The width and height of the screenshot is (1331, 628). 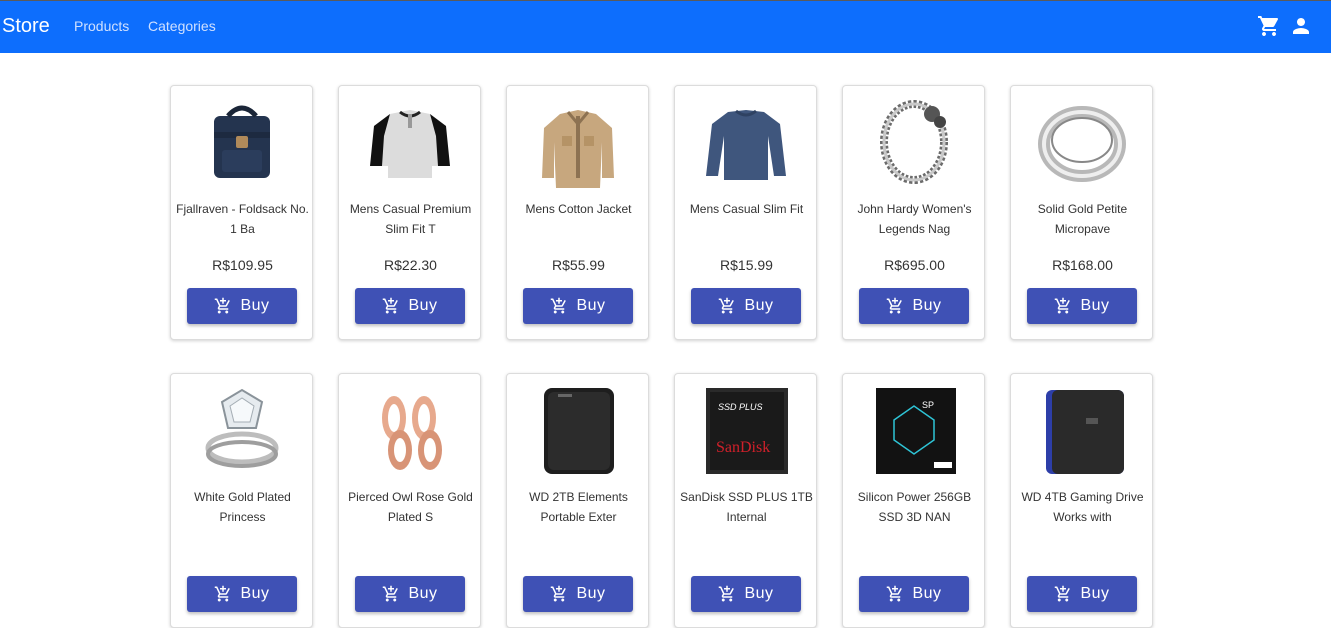 What do you see at coordinates (746, 507) in the screenshot?
I see `product-title: SanDisk SSD PLUS 1TB Internal` at bounding box center [746, 507].